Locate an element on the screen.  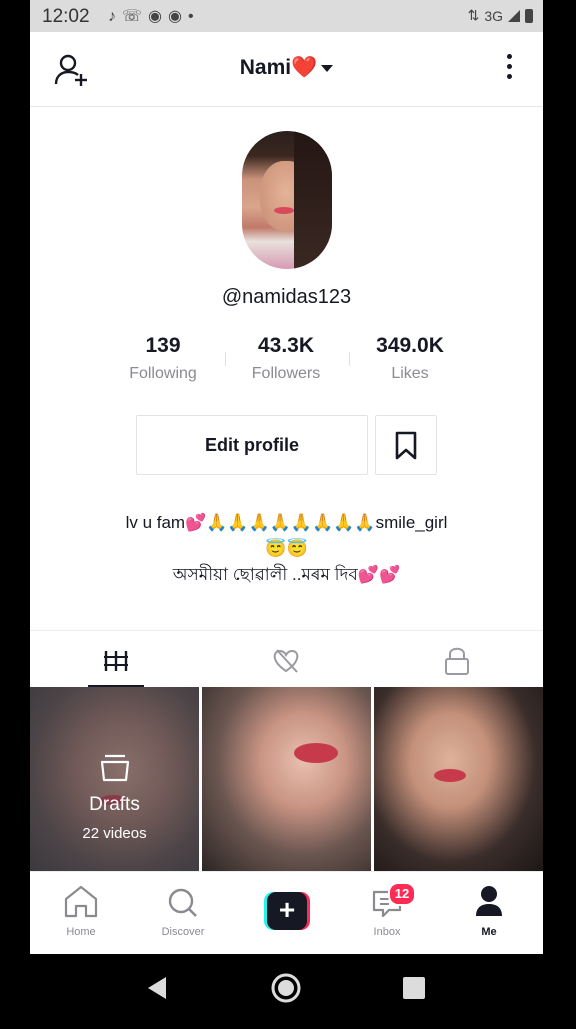
bio-line: 😇😇 is located at coordinates (286, 548).